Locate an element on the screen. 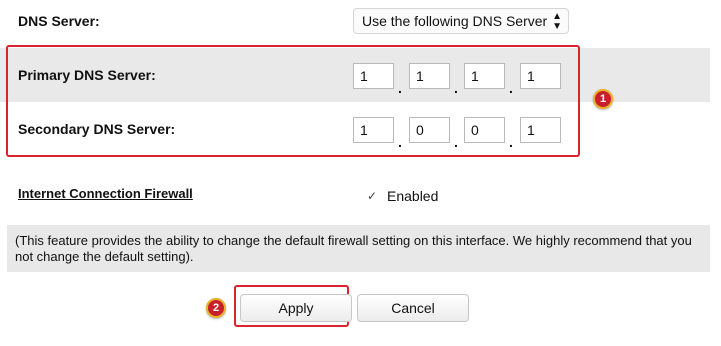  dns-server-label: DNS Server: is located at coordinates (59, 21).